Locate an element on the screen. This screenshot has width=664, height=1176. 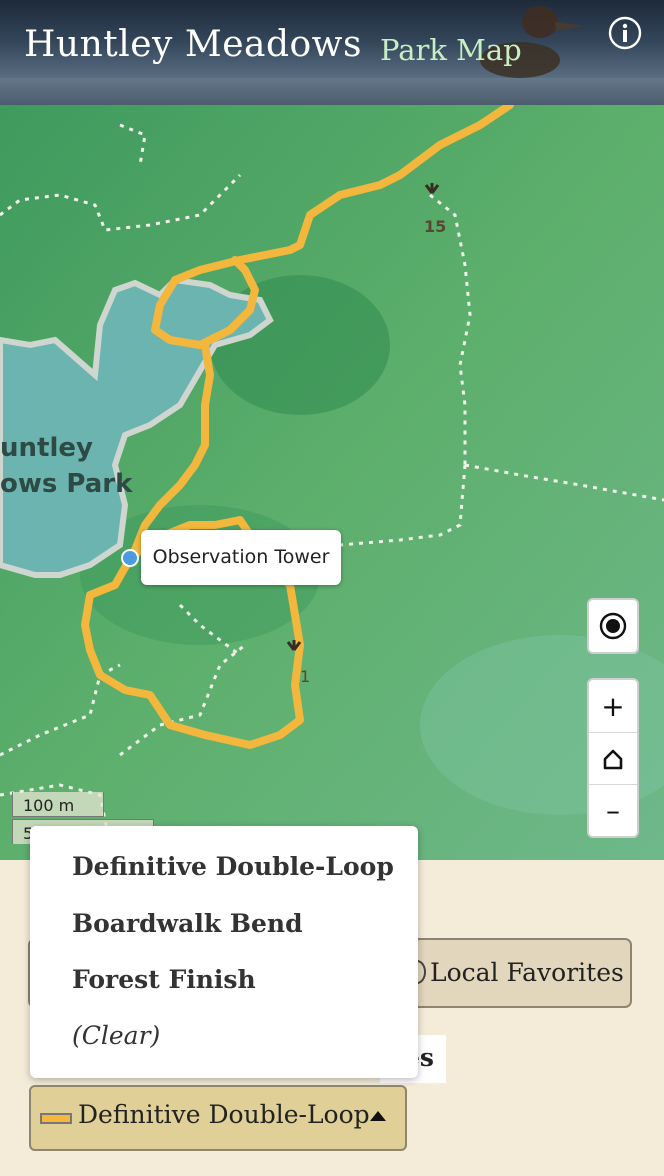
zoom-control: + – is located at coordinates (613, 758).